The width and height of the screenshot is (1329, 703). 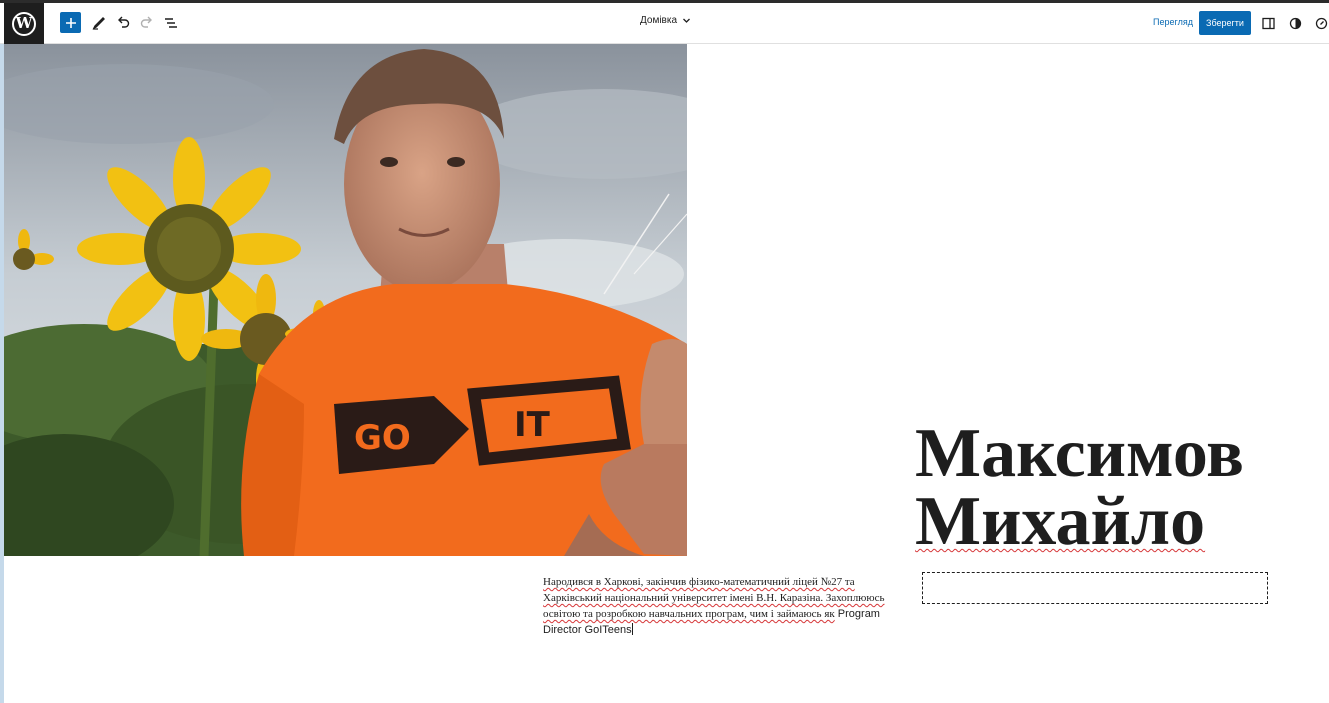 I want to click on wordpress-logo-button: W, so click(x=24, y=23).